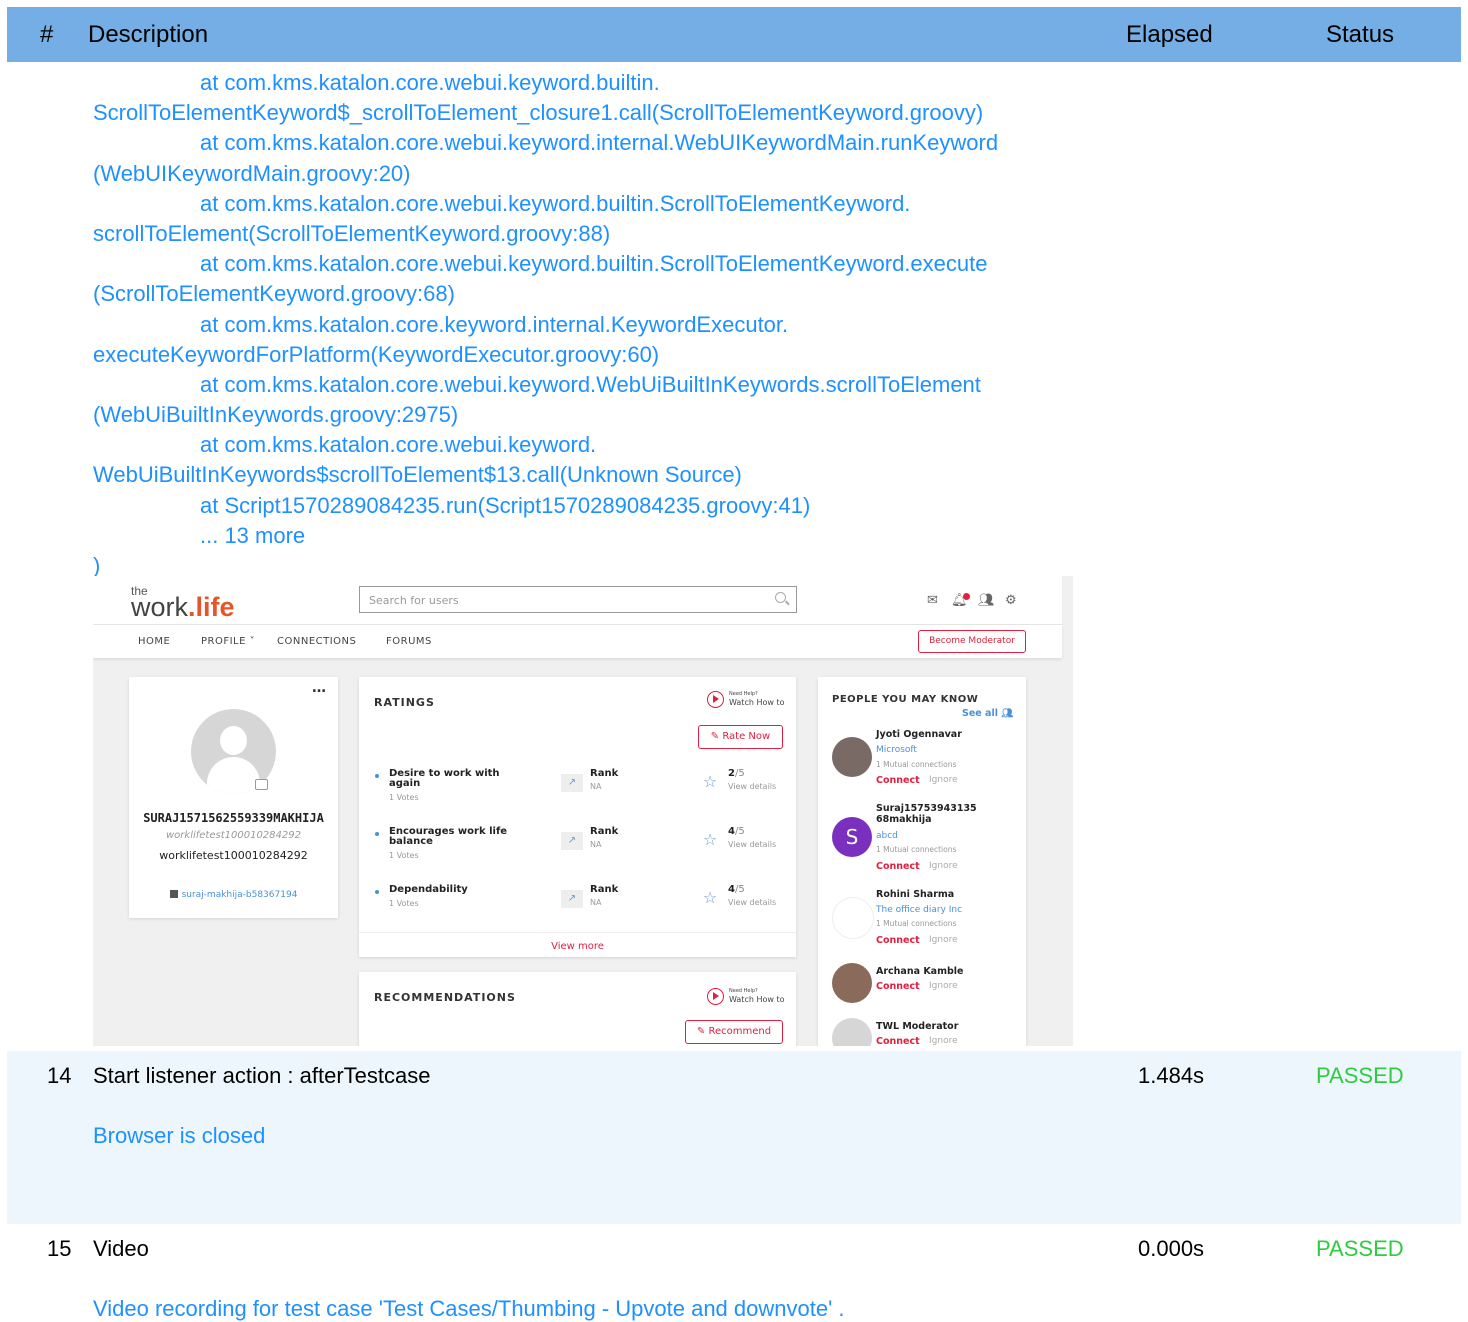 This screenshot has width=1468, height=1322. I want to click on person-name: Suraj15753943135 68makhija, so click(935, 814).